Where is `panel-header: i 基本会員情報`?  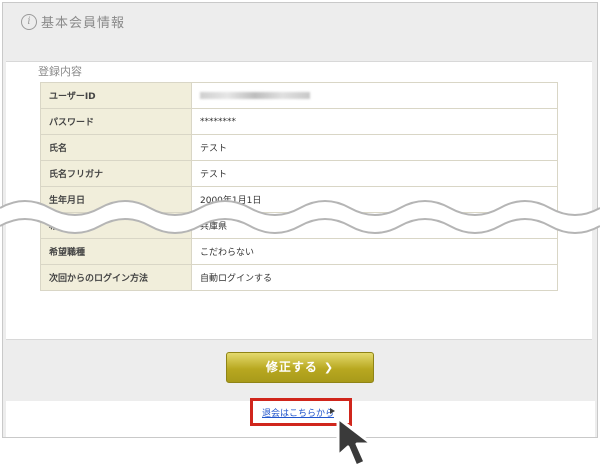
panel-header: i 基本会員情報 is located at coordinates (300, 21).